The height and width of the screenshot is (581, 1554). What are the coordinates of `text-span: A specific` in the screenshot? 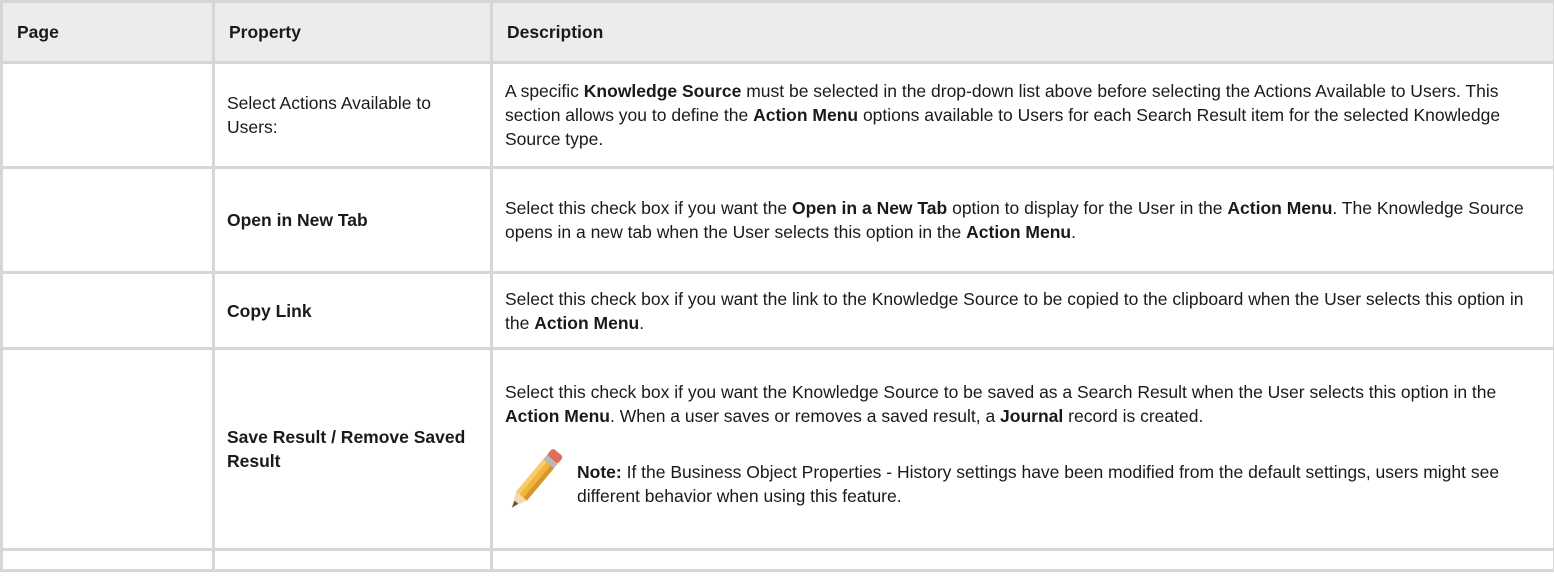 It's located at (544, 91).